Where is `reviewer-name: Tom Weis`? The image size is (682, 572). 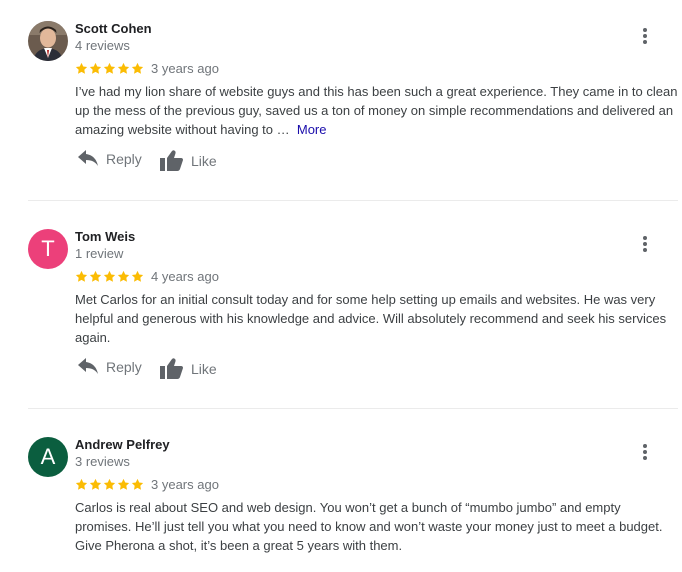
reviewer-name: Tom Weis is located at coordinates (105, 236).